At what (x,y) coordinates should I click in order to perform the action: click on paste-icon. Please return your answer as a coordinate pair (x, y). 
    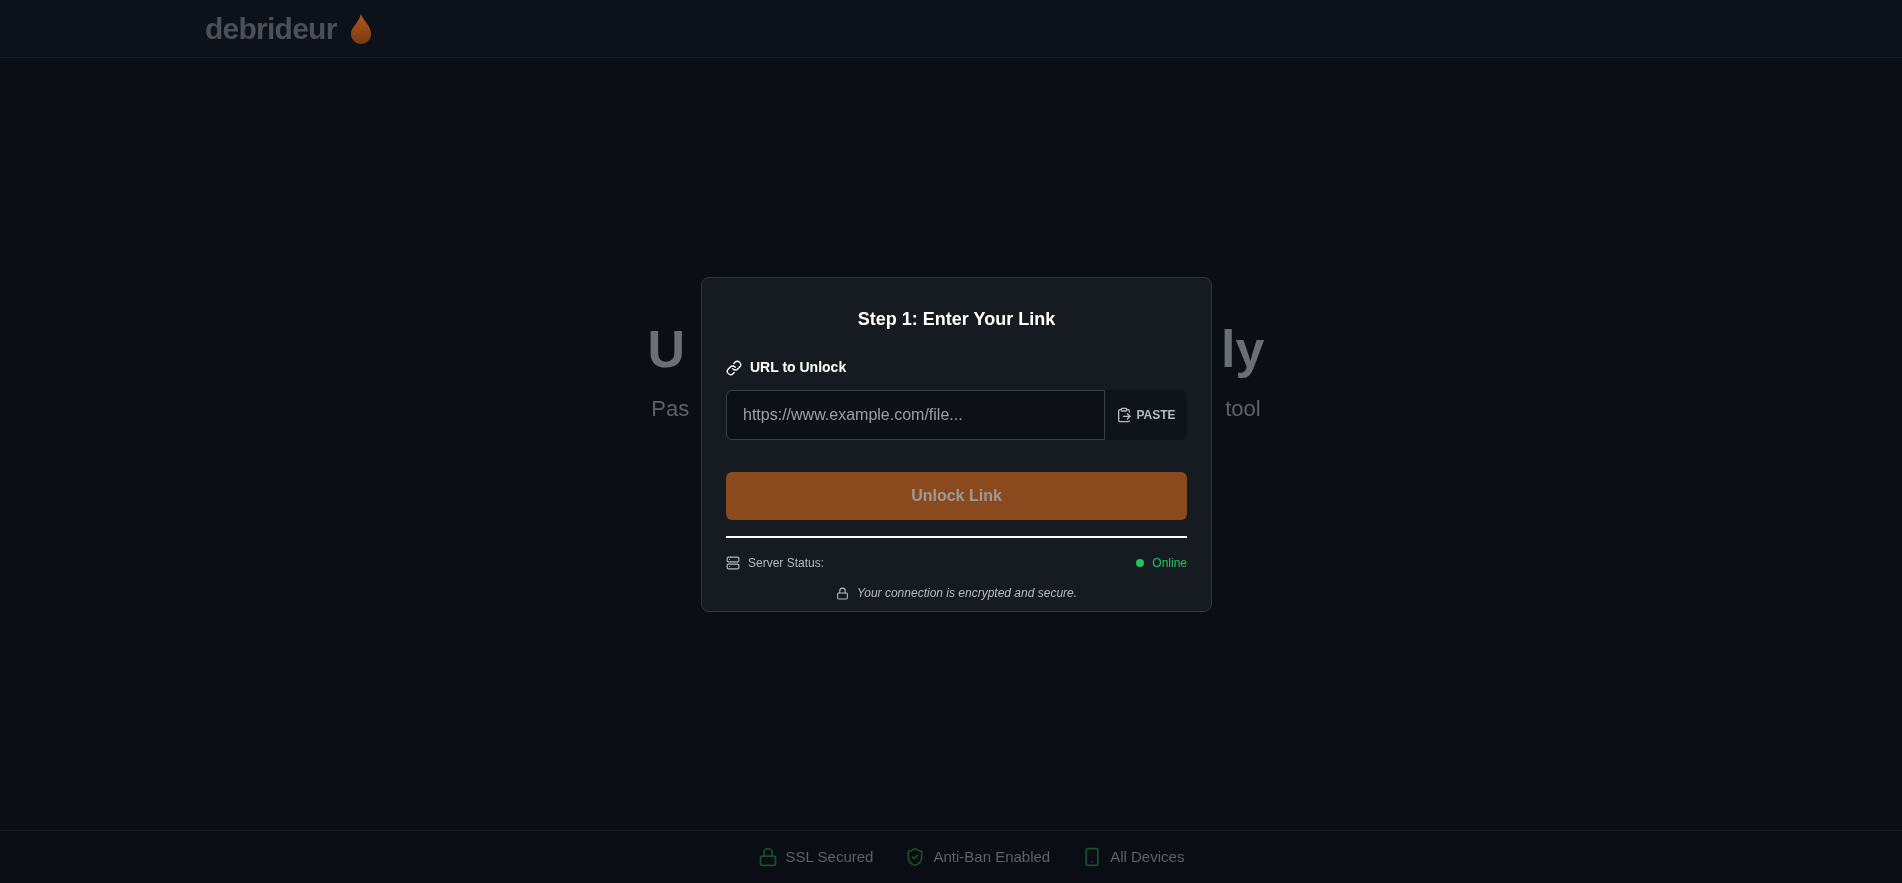
    Looking at the image, I should click on (1124, 415).